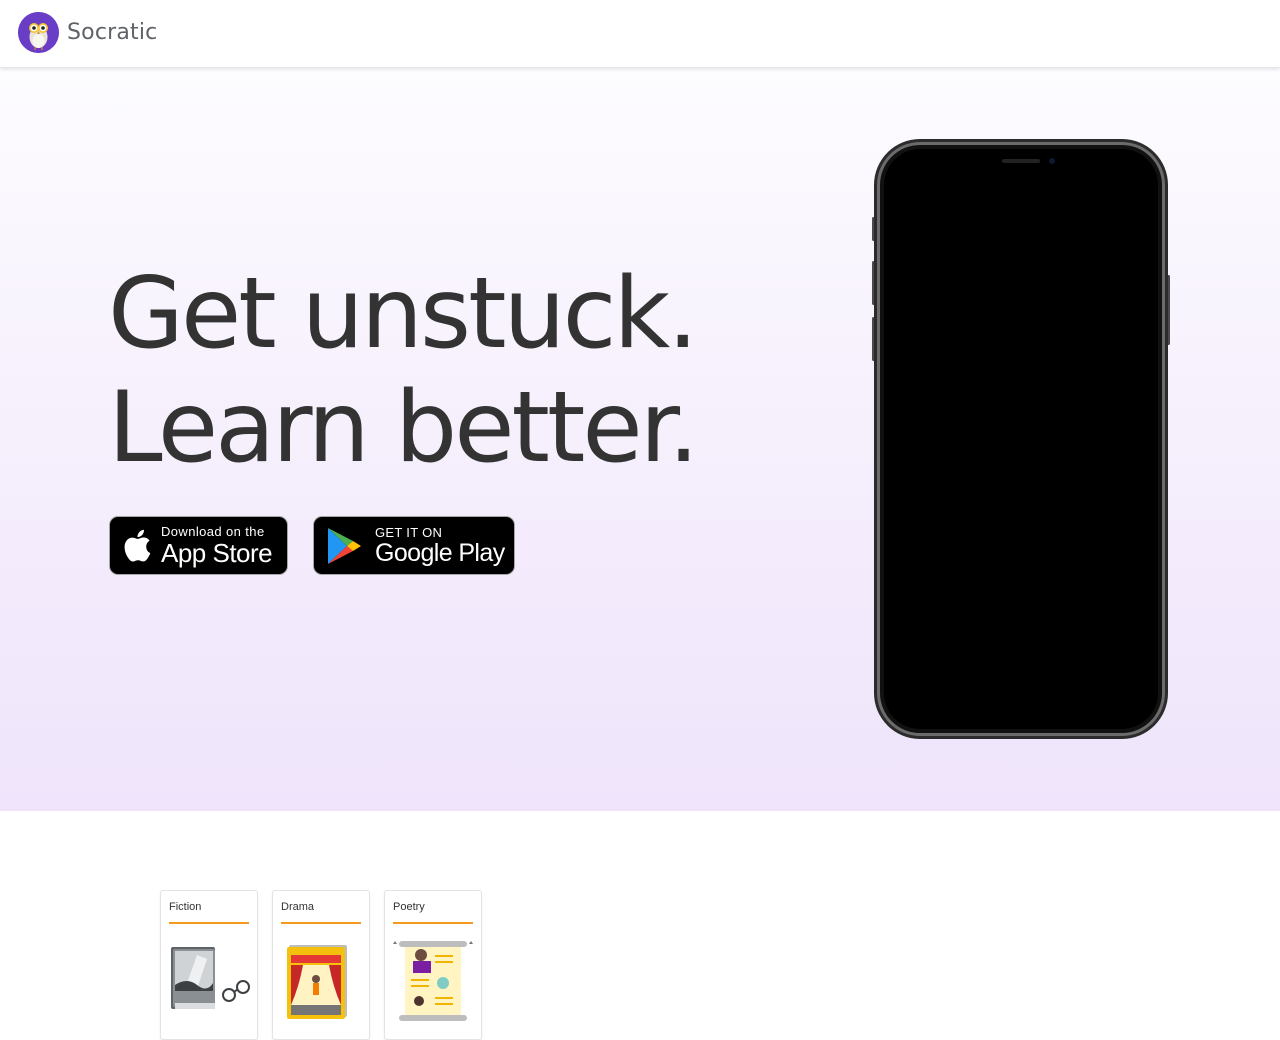 The image size is (1280, 1040). I want to click on apple-icon, so click(137, 545).